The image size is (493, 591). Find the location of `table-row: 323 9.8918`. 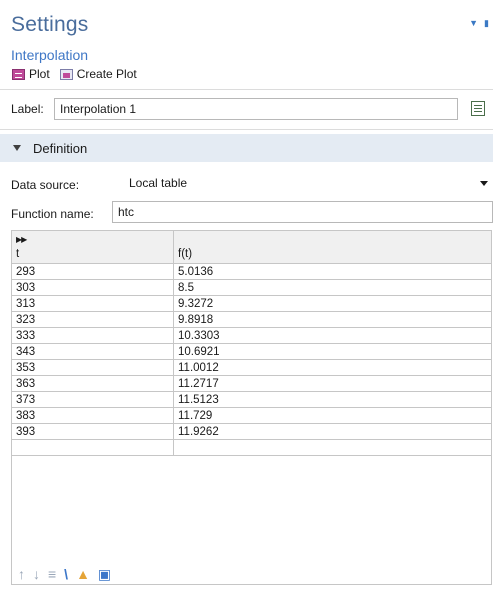

table-row: 323 9.8918 is located at coordinates (251, 319).